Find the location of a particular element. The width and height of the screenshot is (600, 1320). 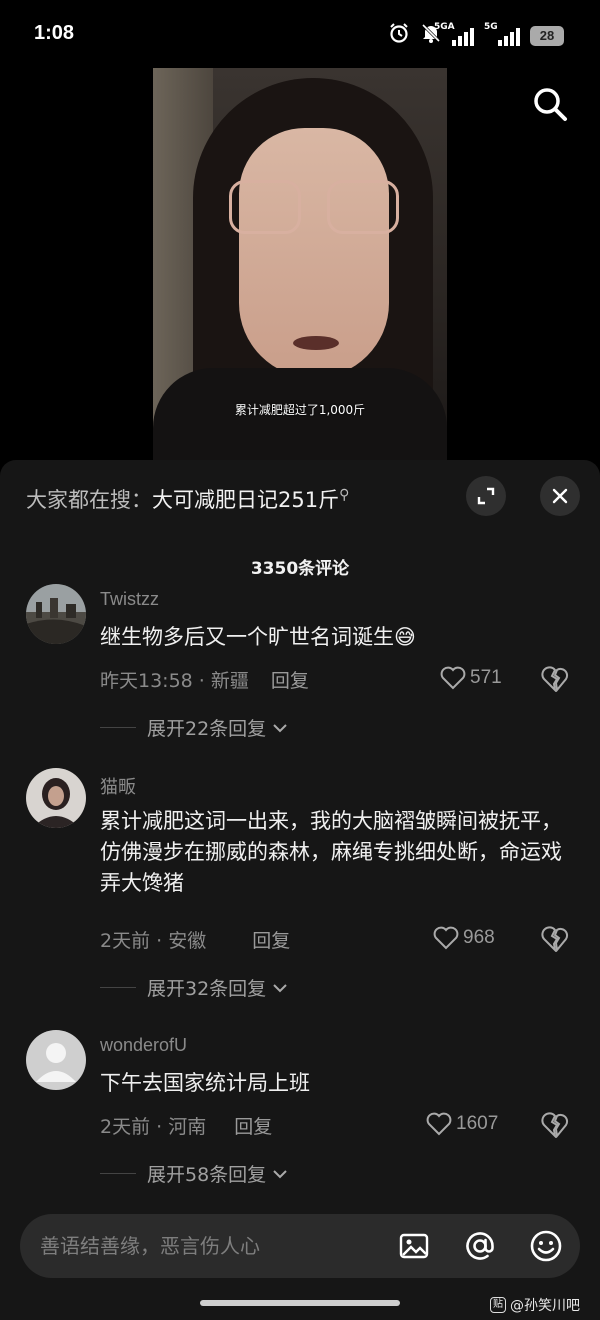

comment-meta: 昨天13:58 · 新疆 回复 is located at coordinates (204, 681).